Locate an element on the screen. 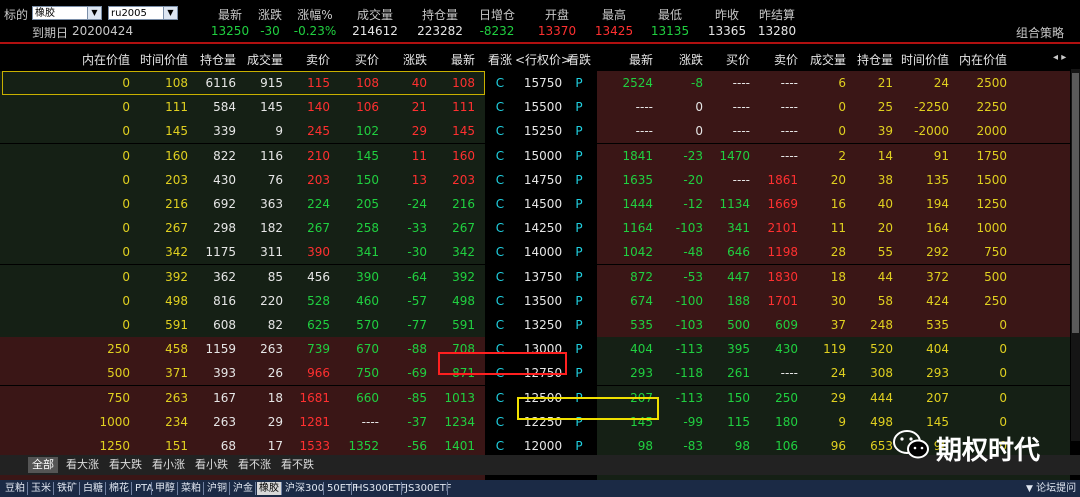  put-cell: -53 is located at coordinates (693, 277).